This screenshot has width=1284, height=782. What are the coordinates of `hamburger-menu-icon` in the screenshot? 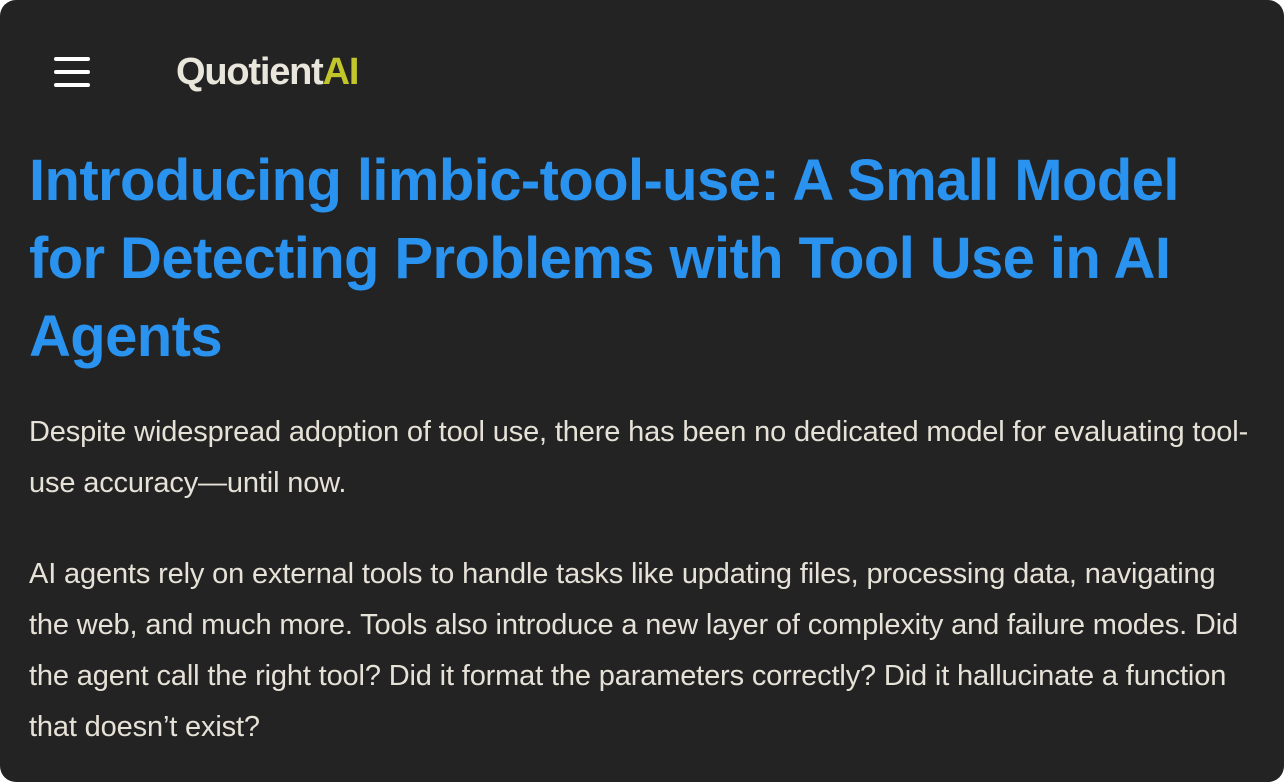 It's located at (72, 72).